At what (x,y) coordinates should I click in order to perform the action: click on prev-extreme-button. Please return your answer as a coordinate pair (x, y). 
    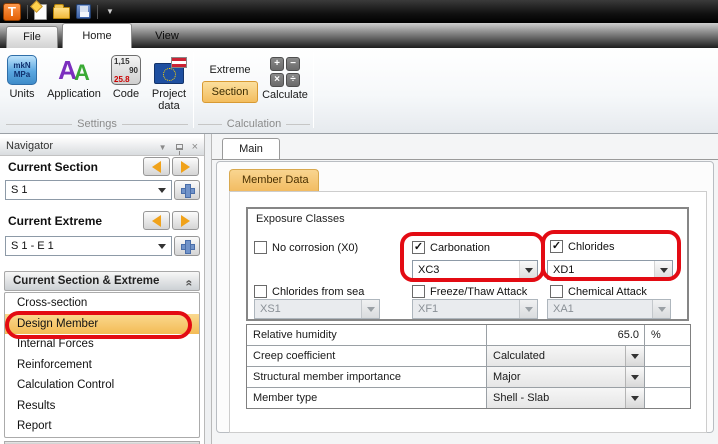
    Looking at the image, I should click on (156, 220).